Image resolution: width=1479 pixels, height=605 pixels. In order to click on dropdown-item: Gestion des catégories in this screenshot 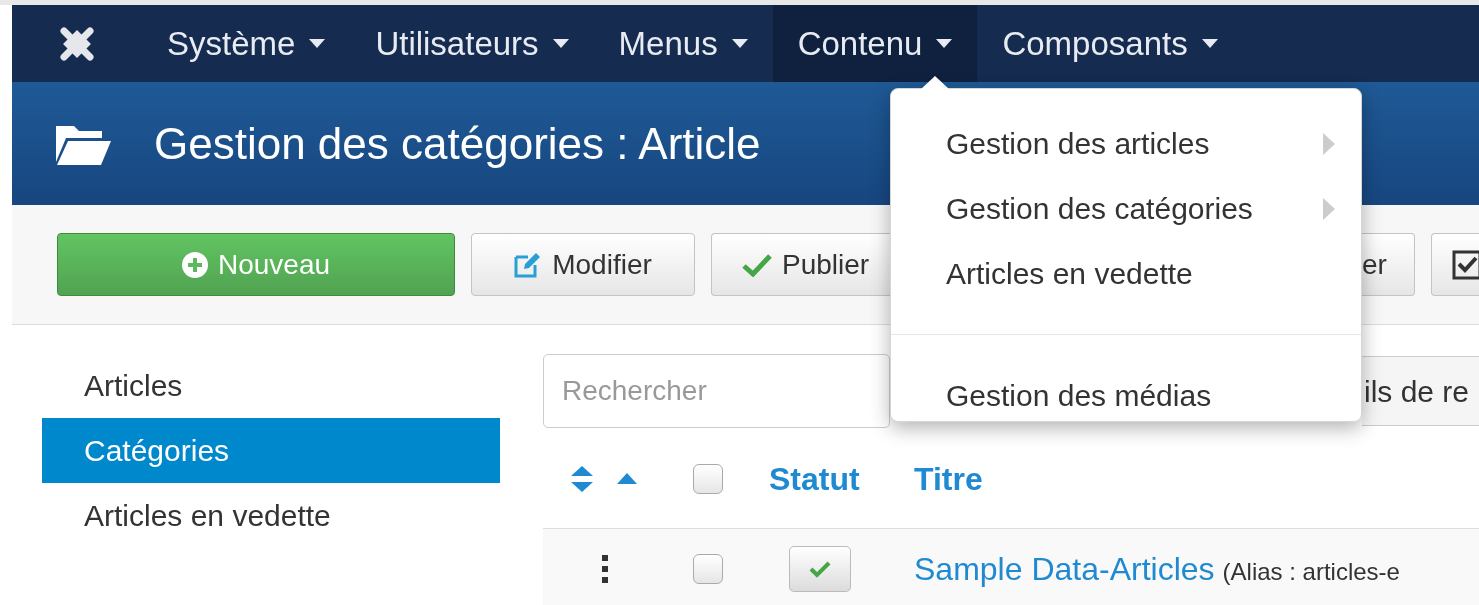, I will do `click(1126, 208)`.